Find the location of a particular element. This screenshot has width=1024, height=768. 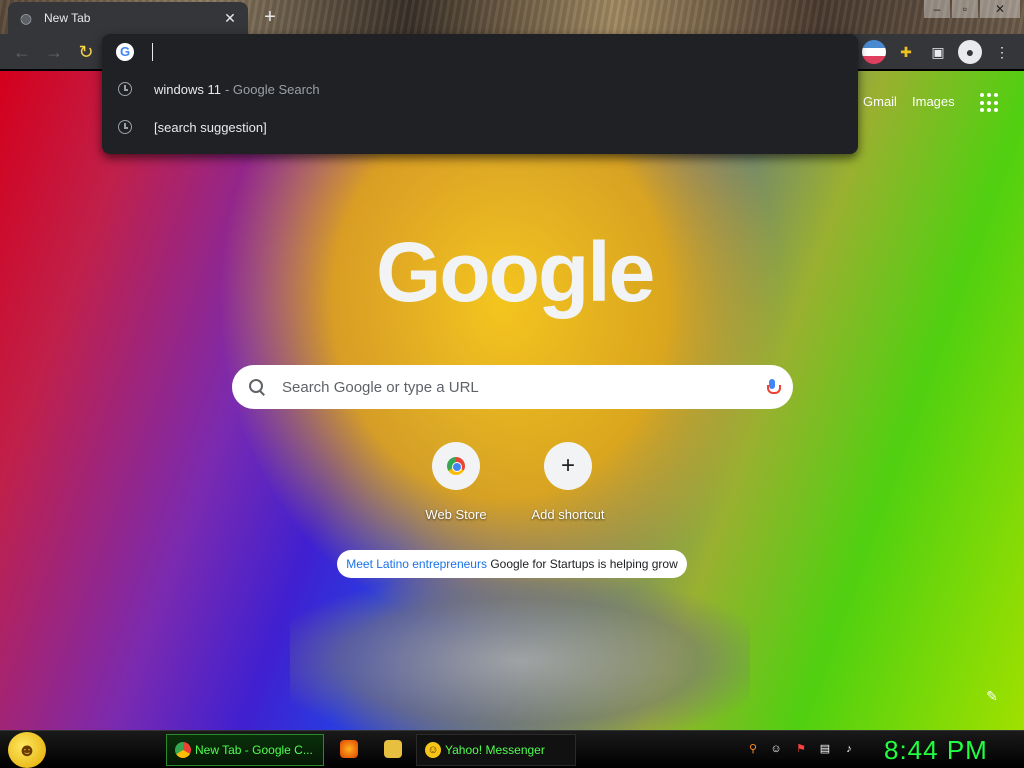

plus-icon: + is located at coordinates (568, 466).